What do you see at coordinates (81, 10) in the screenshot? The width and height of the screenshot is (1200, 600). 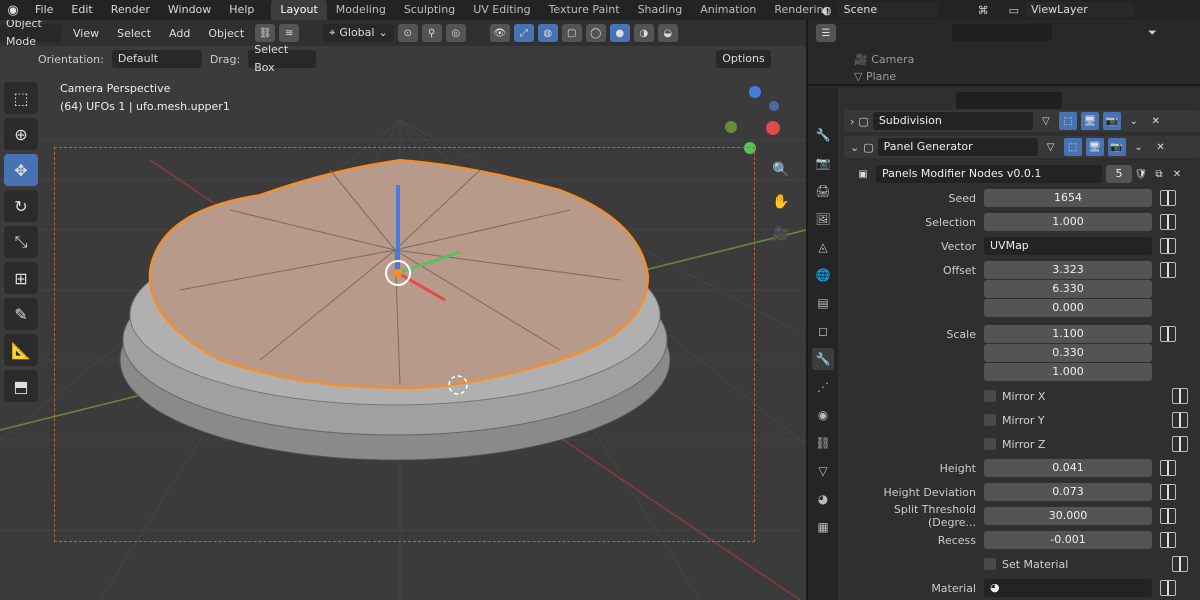 I see `menu-edit: Edit` at bounding box center [81, 10].